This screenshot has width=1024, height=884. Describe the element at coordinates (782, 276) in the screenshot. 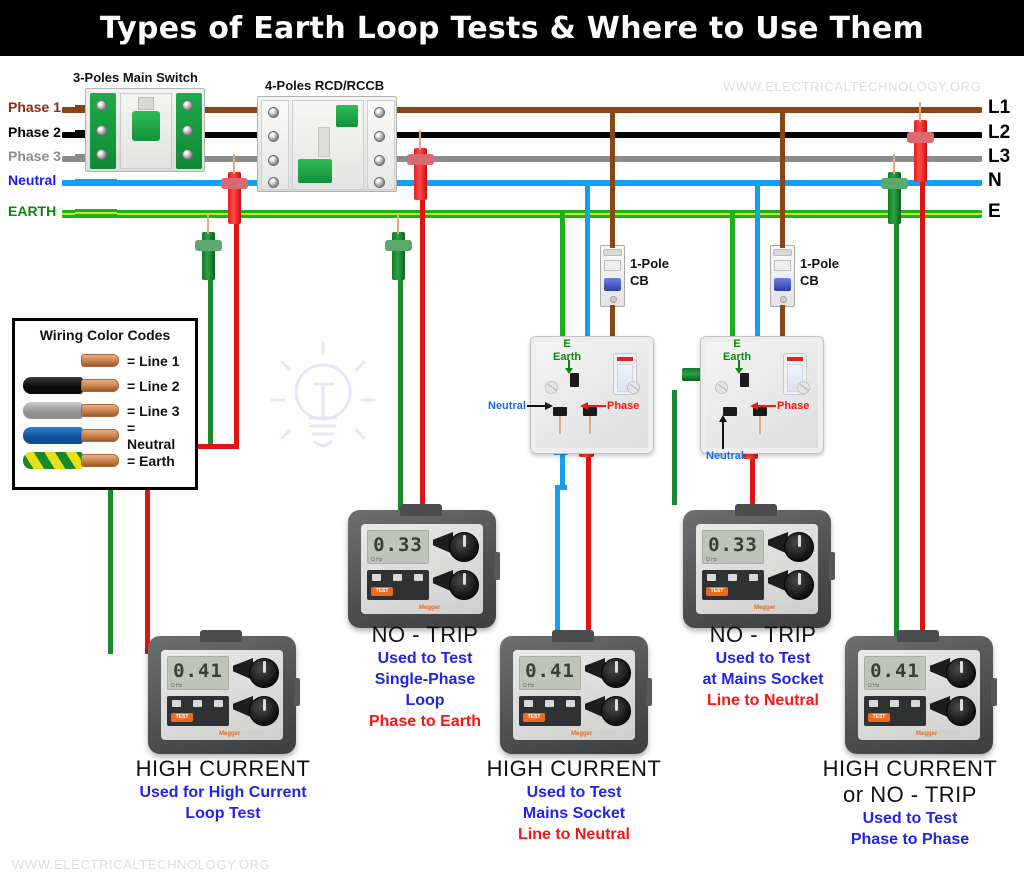

I see `mcb-1-pole-right` at that location.